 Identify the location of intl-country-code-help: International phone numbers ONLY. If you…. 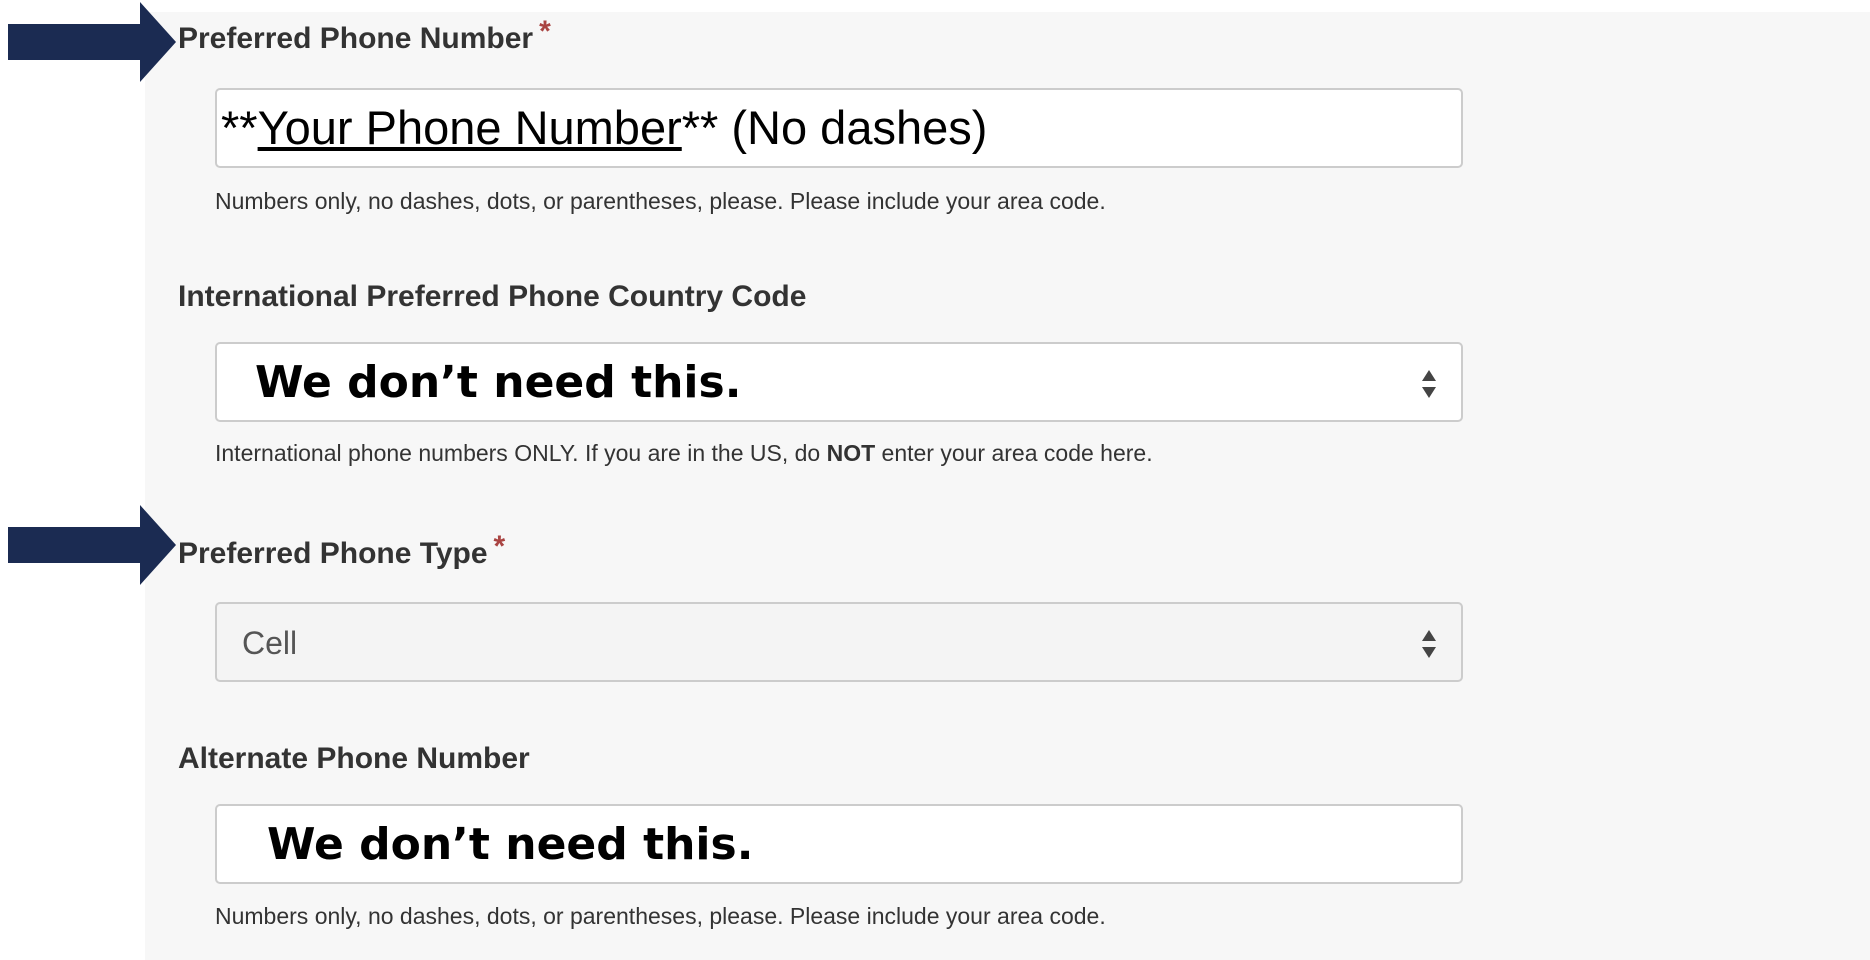
(684, 453).